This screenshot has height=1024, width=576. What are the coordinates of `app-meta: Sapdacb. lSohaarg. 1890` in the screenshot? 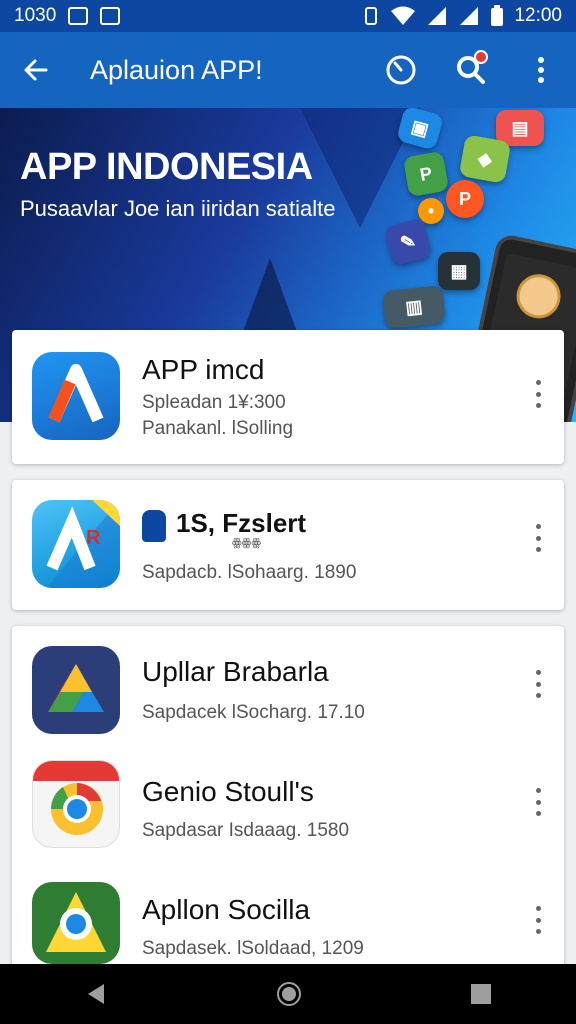 It's located at (249, 572).